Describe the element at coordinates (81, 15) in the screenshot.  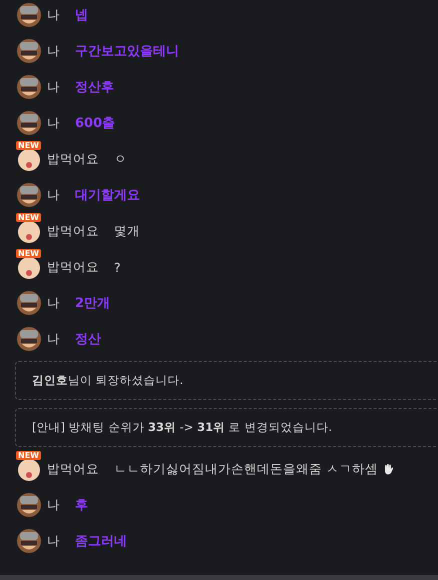
I see `message-text: 넵` at that location.